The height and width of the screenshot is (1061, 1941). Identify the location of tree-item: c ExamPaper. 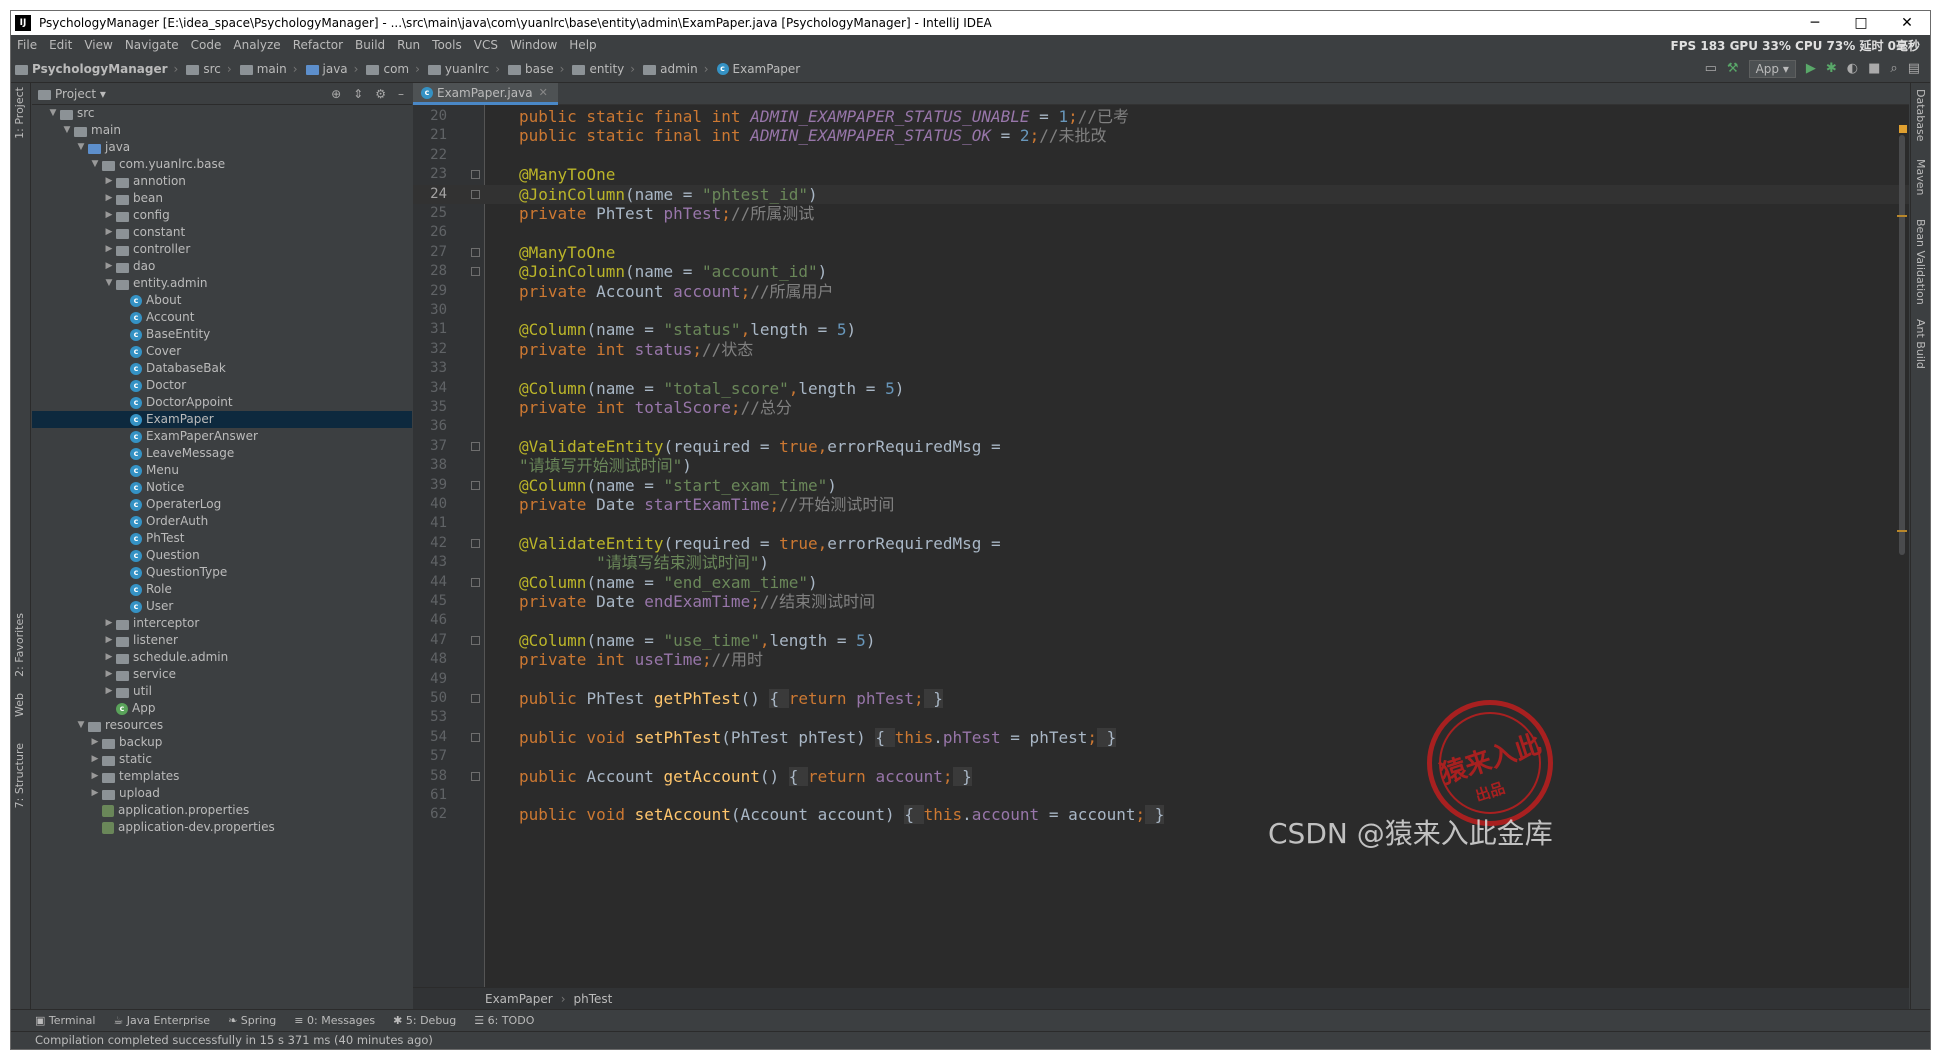
(222, 419).